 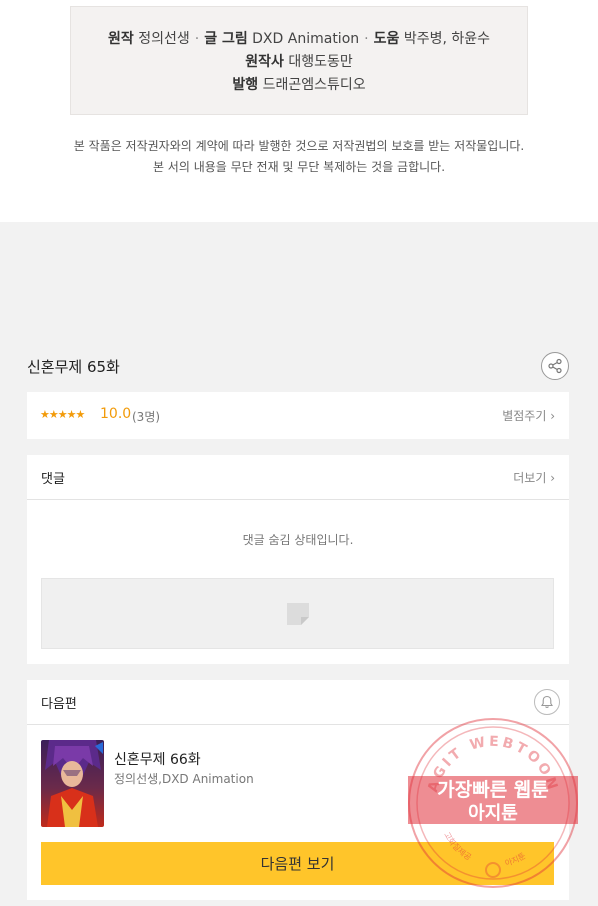 I want to click on next-episode-title: 신혼무제 66화, so click(x=157, y=759).